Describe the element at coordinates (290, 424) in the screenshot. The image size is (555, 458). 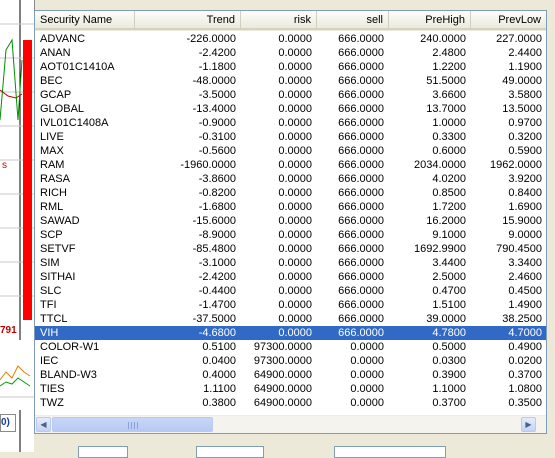
I see `horizontal-scrollbar: ◀ ▶` at that location.